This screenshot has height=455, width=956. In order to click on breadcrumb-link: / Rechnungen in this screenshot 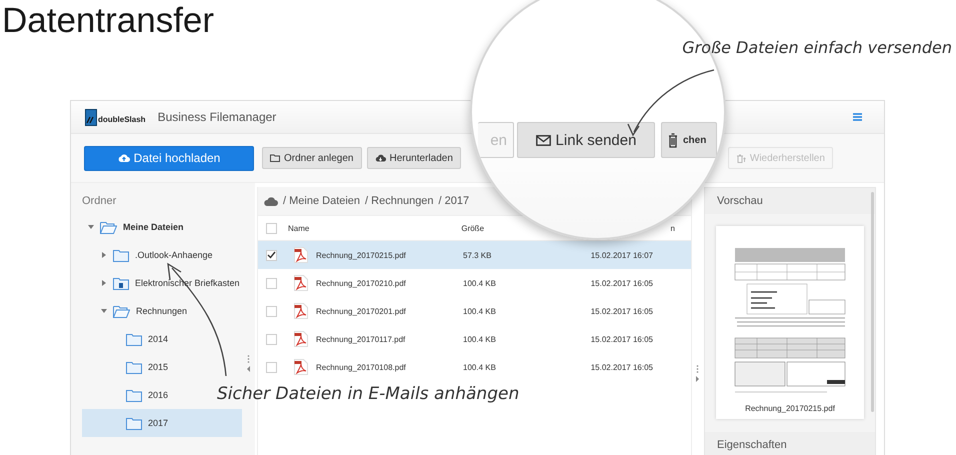, I will do `click(399, 201)`.